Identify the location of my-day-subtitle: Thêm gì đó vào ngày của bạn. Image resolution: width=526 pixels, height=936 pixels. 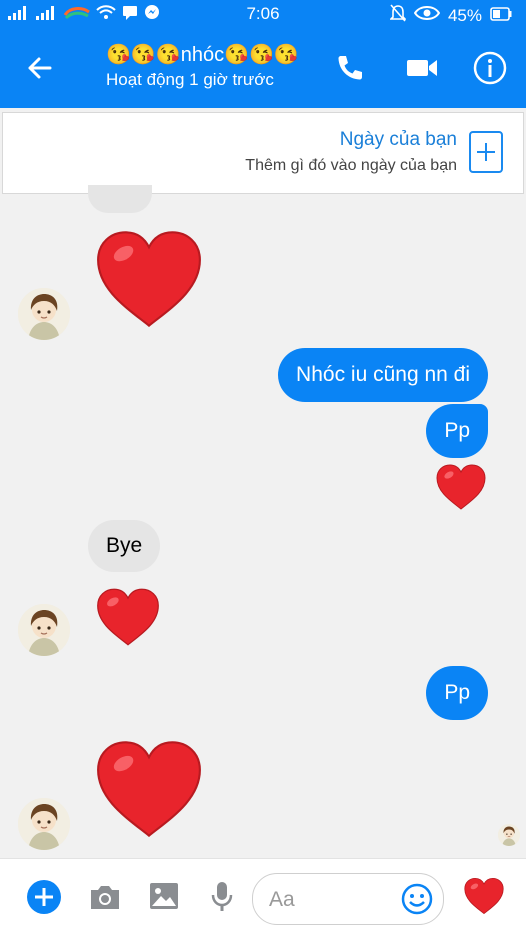
(351, 165).